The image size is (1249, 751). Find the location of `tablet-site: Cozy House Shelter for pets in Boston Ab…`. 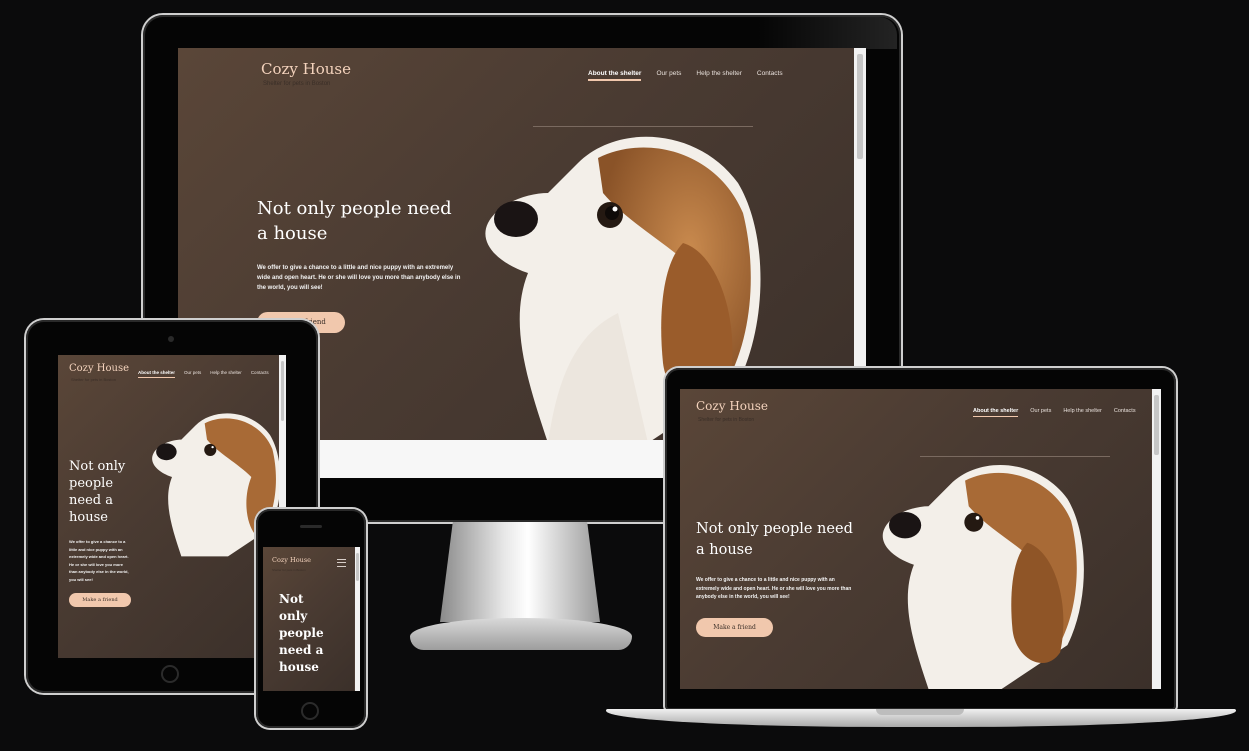

tablet-site: Cozy House Shelter for pets in Boston Ab… is located at coordinates (169, 506).